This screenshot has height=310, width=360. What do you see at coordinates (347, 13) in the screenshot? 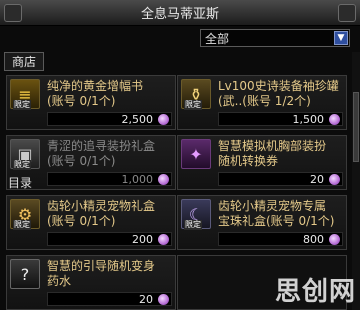
I see `titlebar-right-ornament` at bounding box center [347, 13].